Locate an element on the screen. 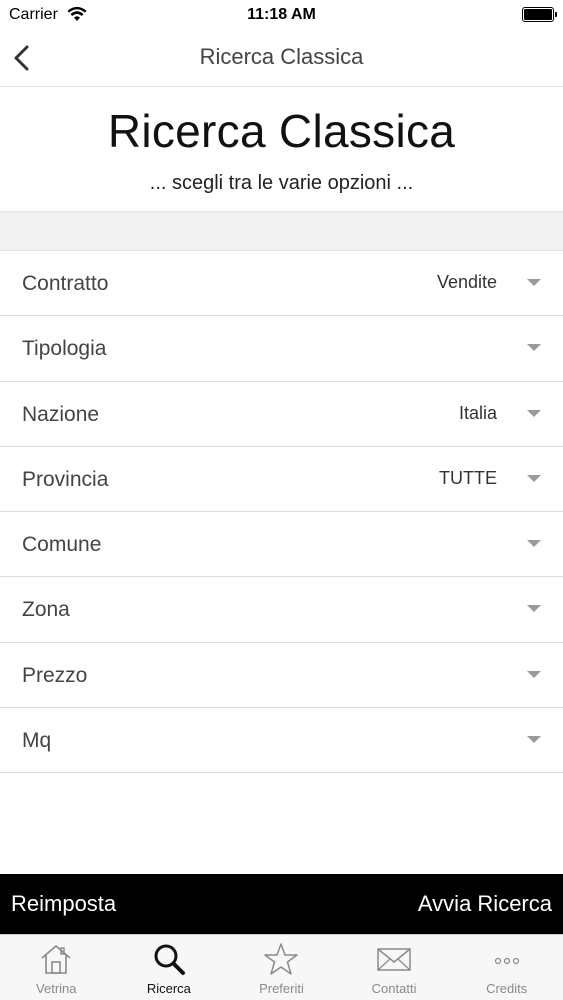 This screenshot has width=563, height=1000. tab-preferiti: Preferiti is located at coordinates (281, 967).